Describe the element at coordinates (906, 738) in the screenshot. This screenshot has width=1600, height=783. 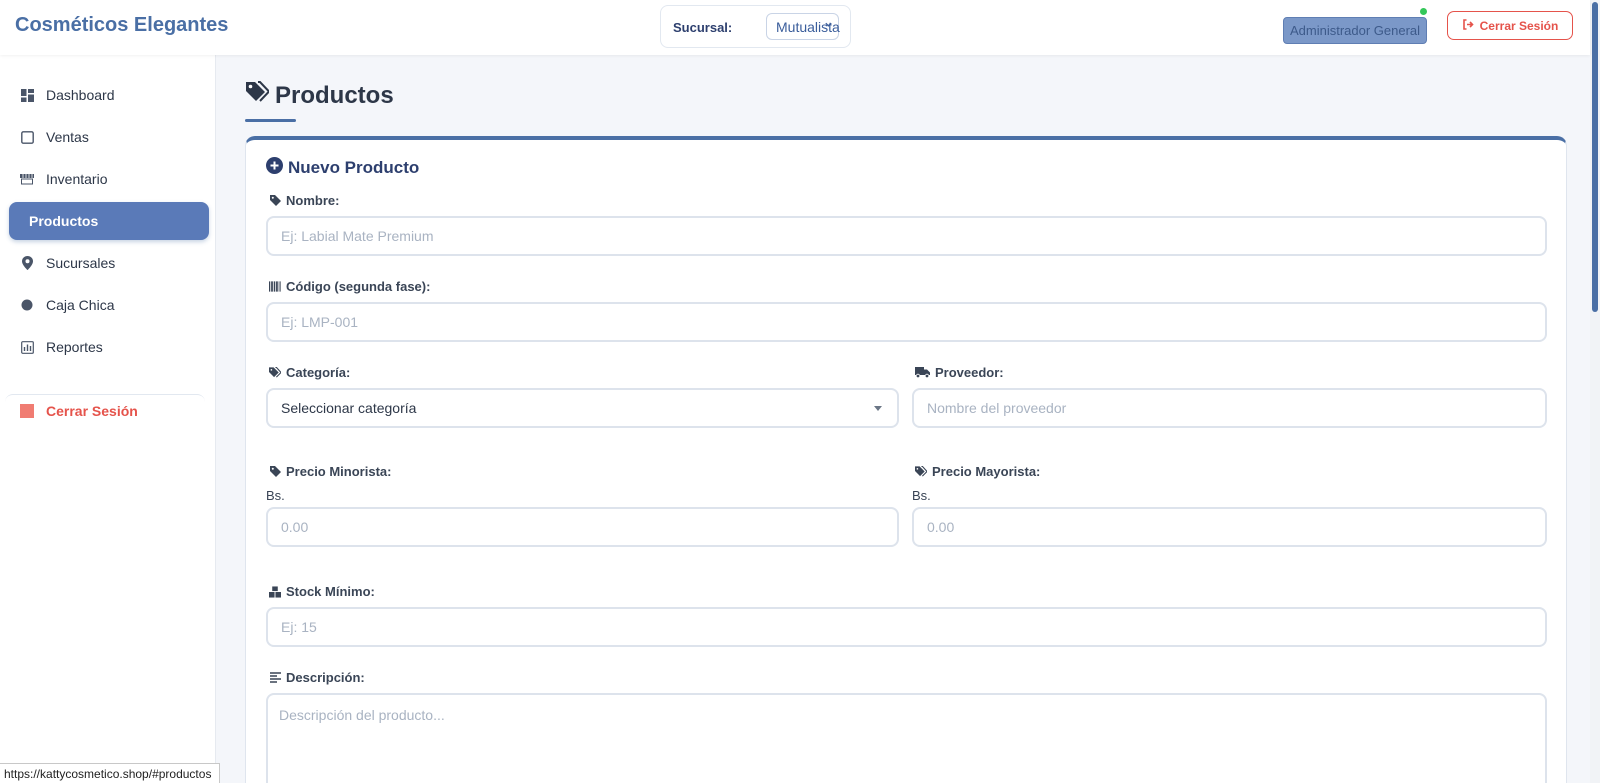
I see `descripcion-textarea` at that location.